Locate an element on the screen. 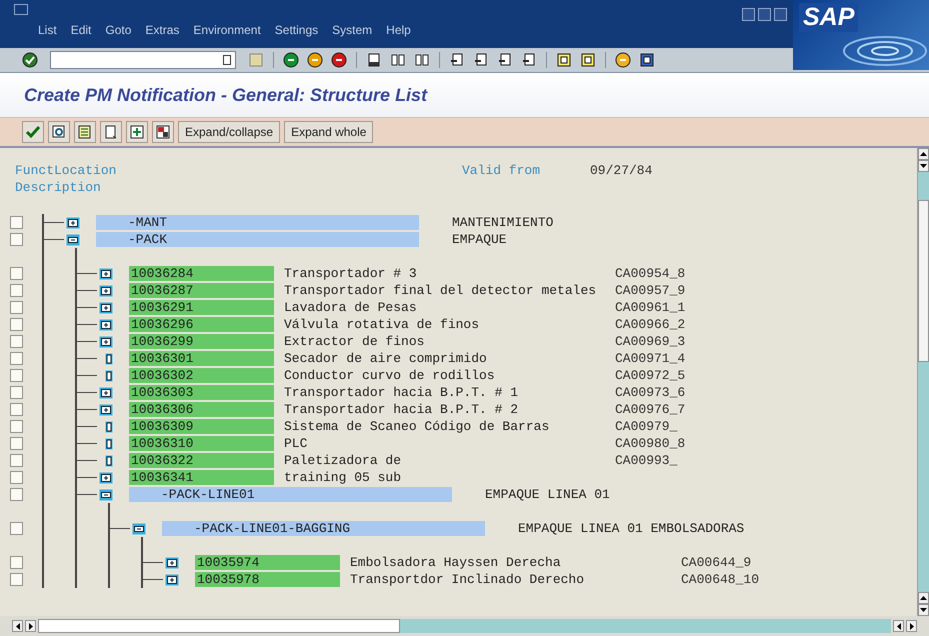  maximize-button is located at coordinates (764, 14).